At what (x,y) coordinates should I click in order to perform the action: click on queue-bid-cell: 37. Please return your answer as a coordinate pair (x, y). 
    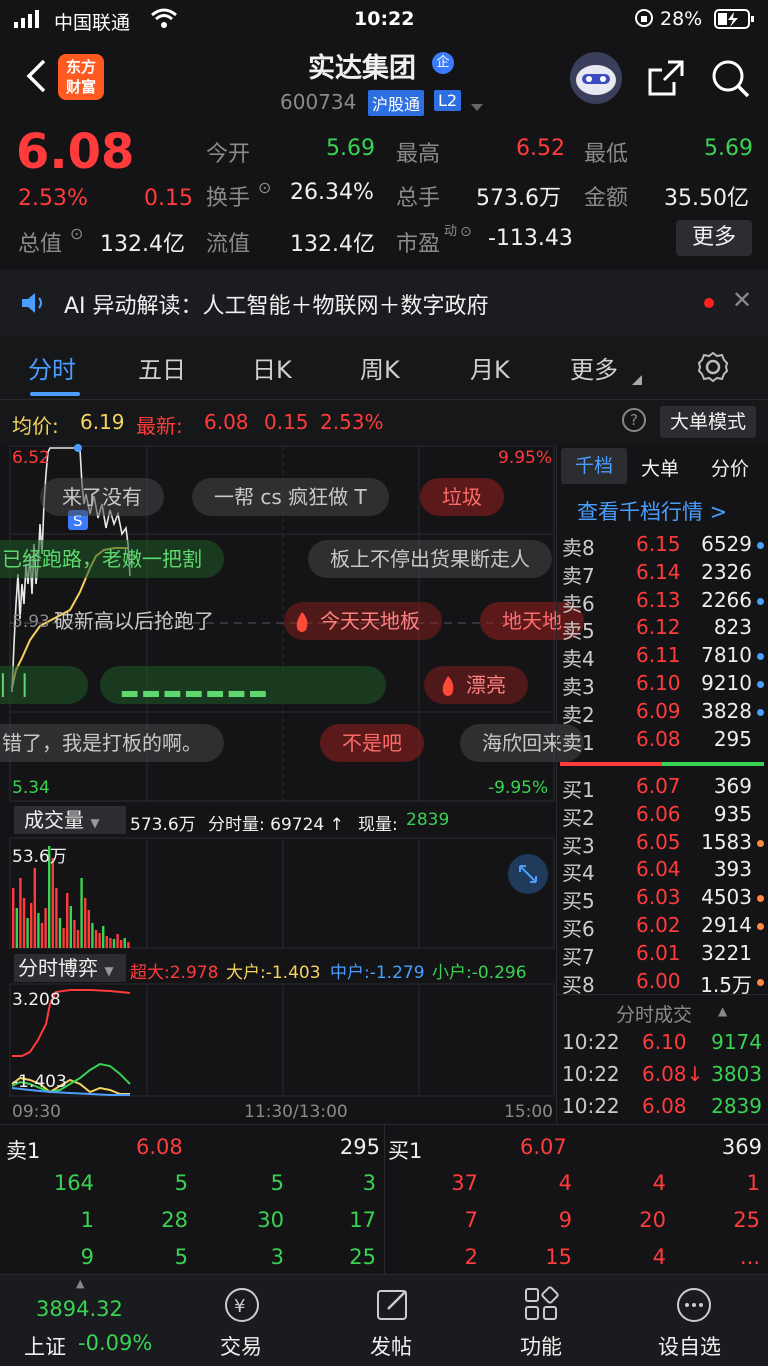
    Looking at the image, I should click on (464, 1183).